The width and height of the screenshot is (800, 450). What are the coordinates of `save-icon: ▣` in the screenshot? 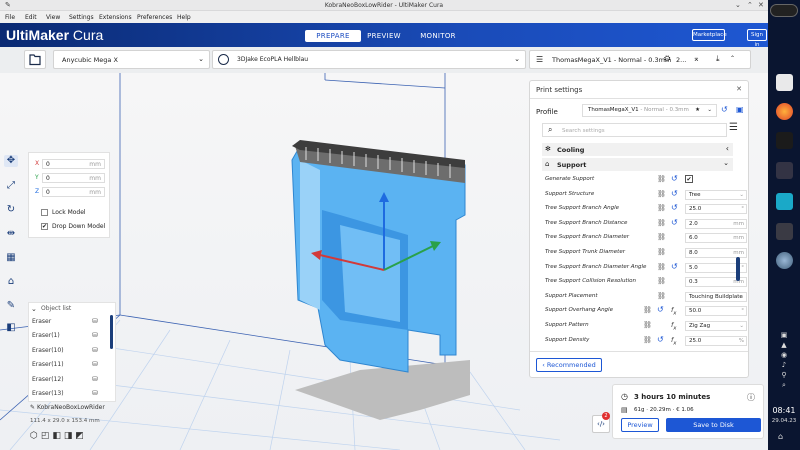 It's located at (740, 109).